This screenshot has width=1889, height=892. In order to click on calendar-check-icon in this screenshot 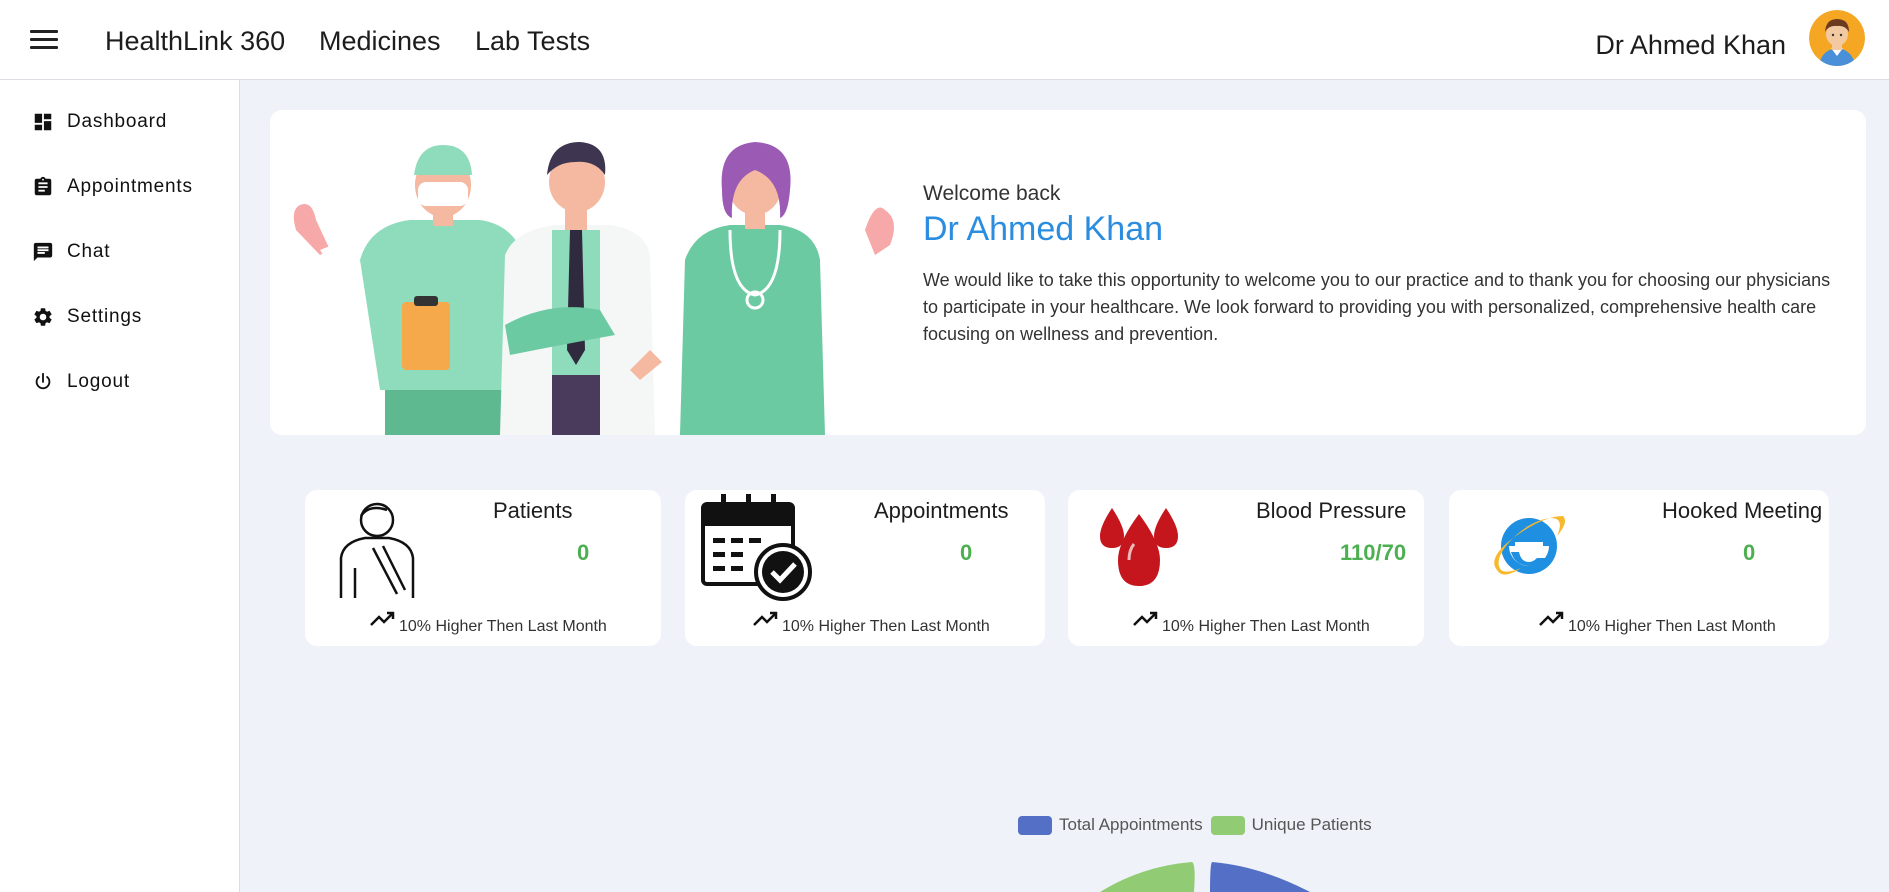, I will do `click(756, 547)`.